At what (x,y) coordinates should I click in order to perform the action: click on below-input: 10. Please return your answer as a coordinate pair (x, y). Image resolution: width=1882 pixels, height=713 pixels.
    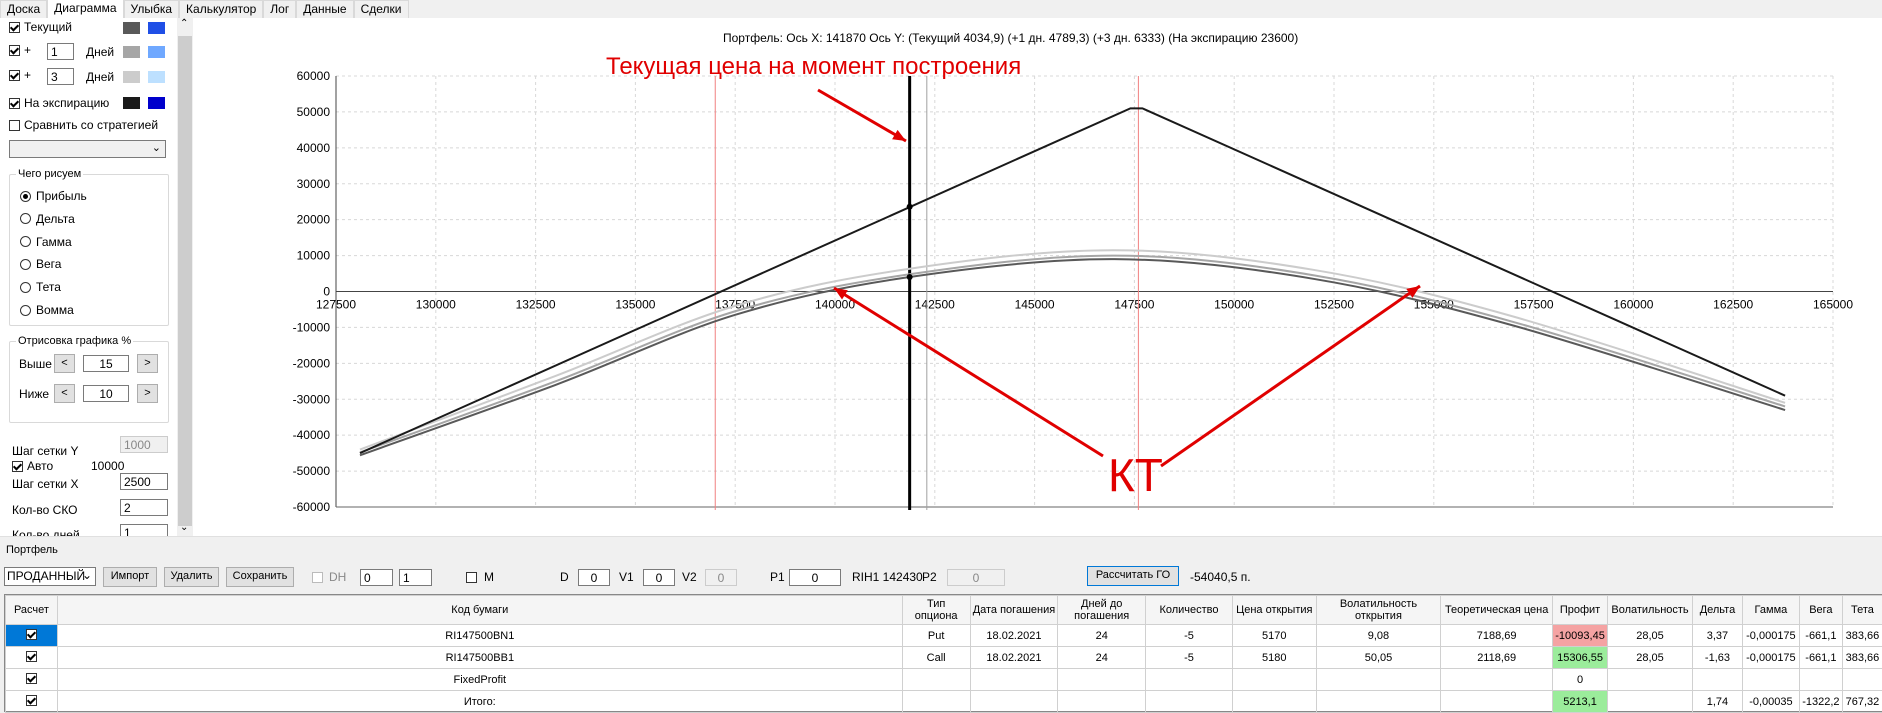
    Looking at the image, I should click on (106, 393).